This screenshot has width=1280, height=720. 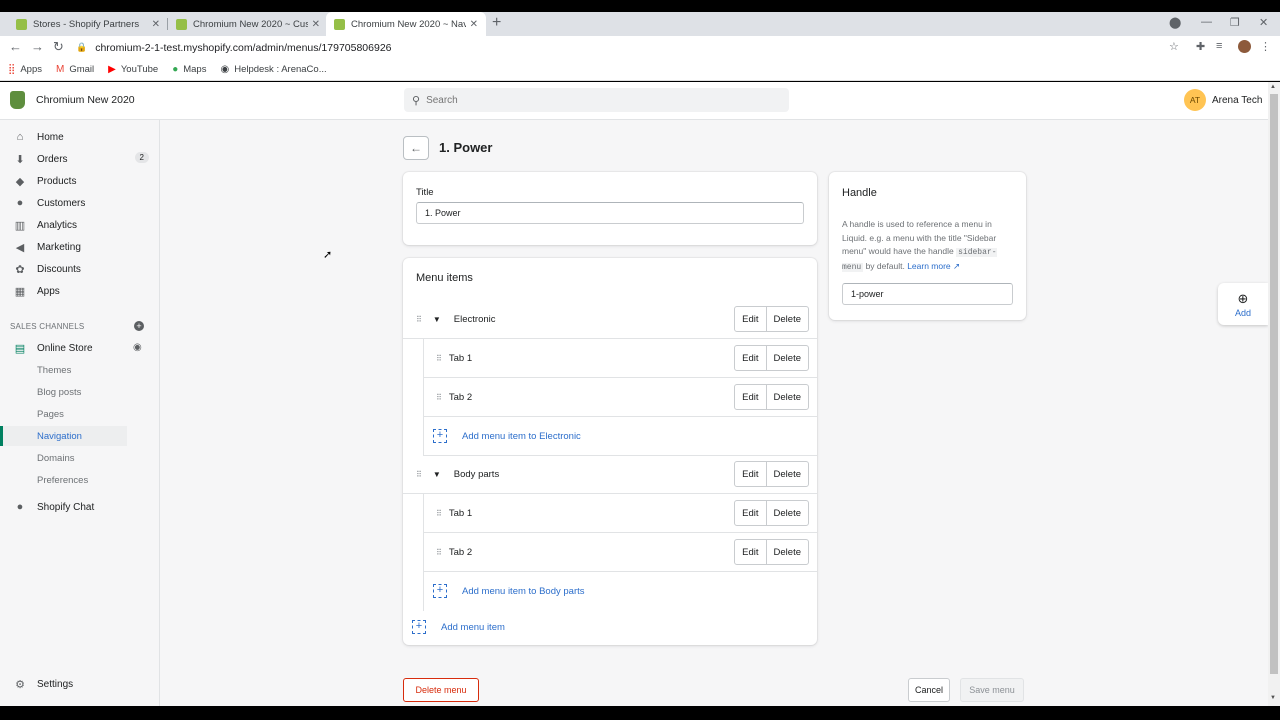 I want to click on add-menu-item-to-electronic-link: + Add menu item to Electronic, so click(x=507, y=436).